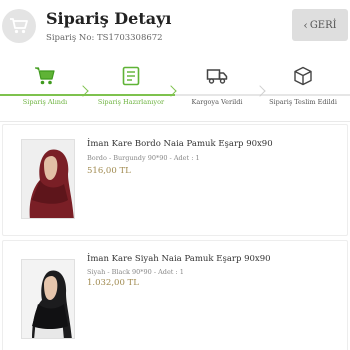  I want to click on step-delivered: Sipariş Teslim Edildi, so click(303, 82).